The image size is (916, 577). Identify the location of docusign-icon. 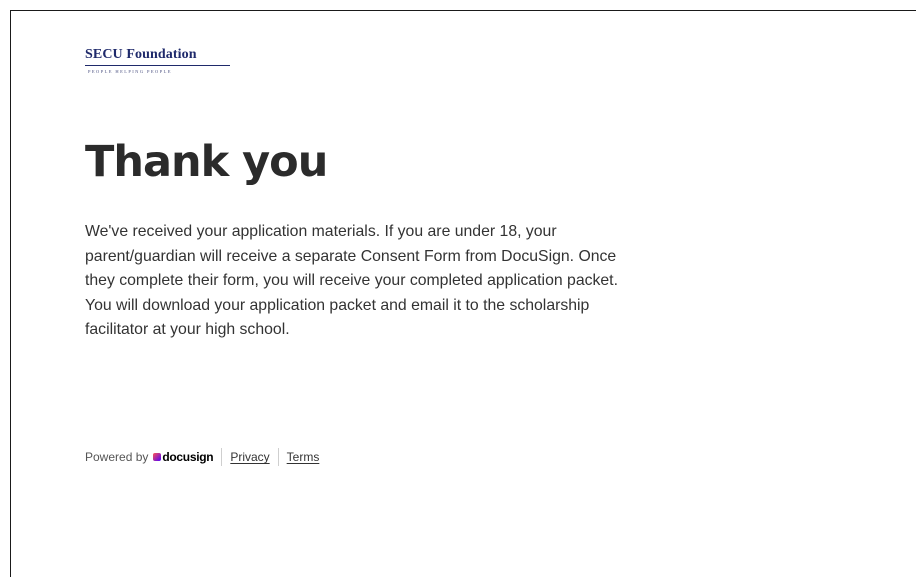
(157, 457).